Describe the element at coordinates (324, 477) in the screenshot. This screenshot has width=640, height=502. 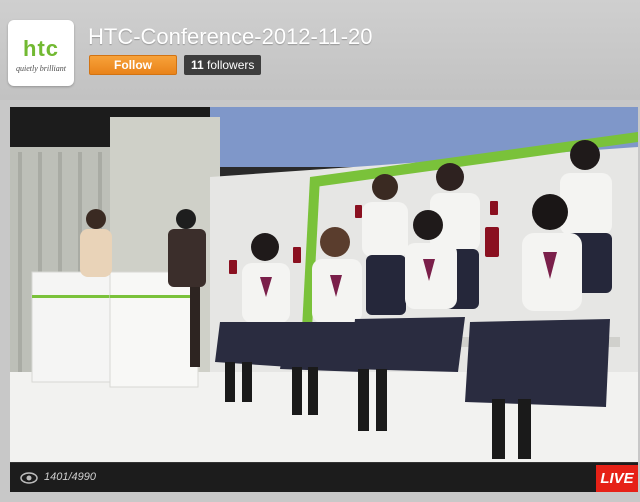
I see `player-control-bar: 1401/4990 LIVE` at that location.